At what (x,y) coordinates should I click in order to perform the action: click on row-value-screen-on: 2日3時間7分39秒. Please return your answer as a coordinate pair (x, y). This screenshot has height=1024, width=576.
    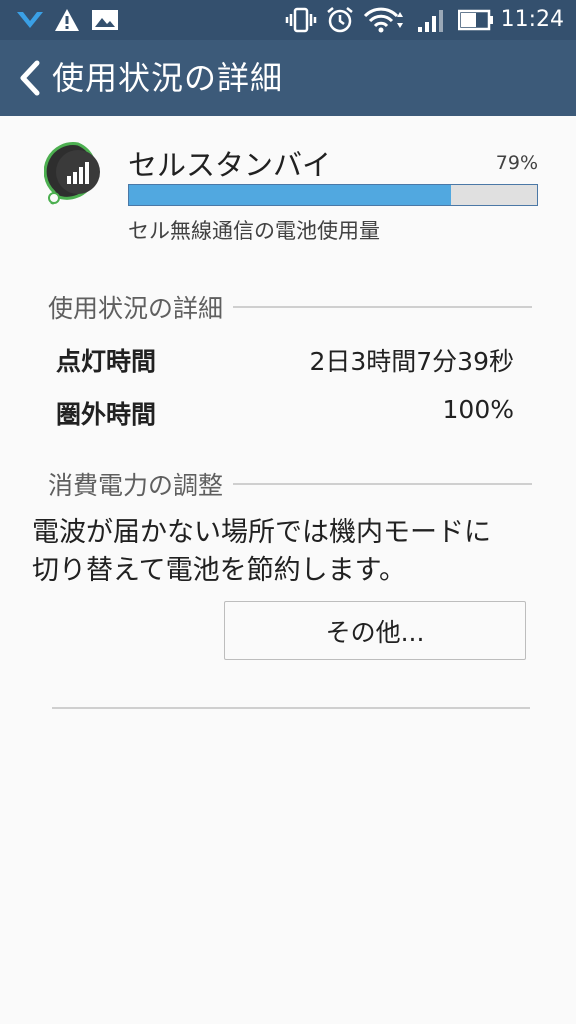
    Looking at the image, I should click on (411, 361).